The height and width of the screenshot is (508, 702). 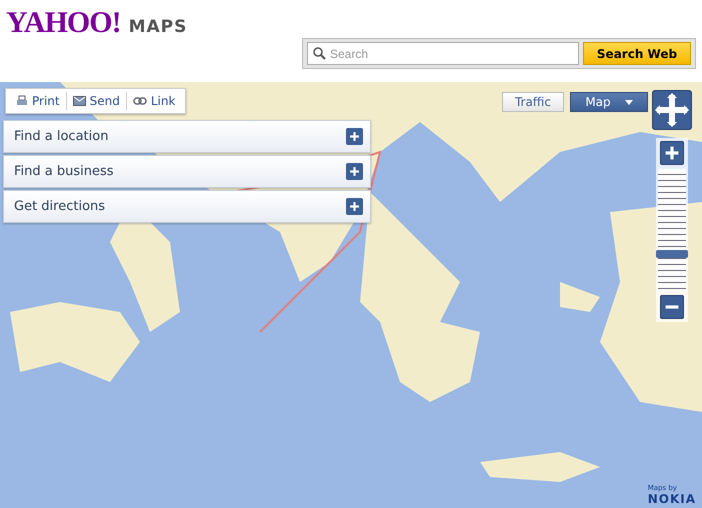 I want to click on envelope-icon, so click(x=79, y=101).